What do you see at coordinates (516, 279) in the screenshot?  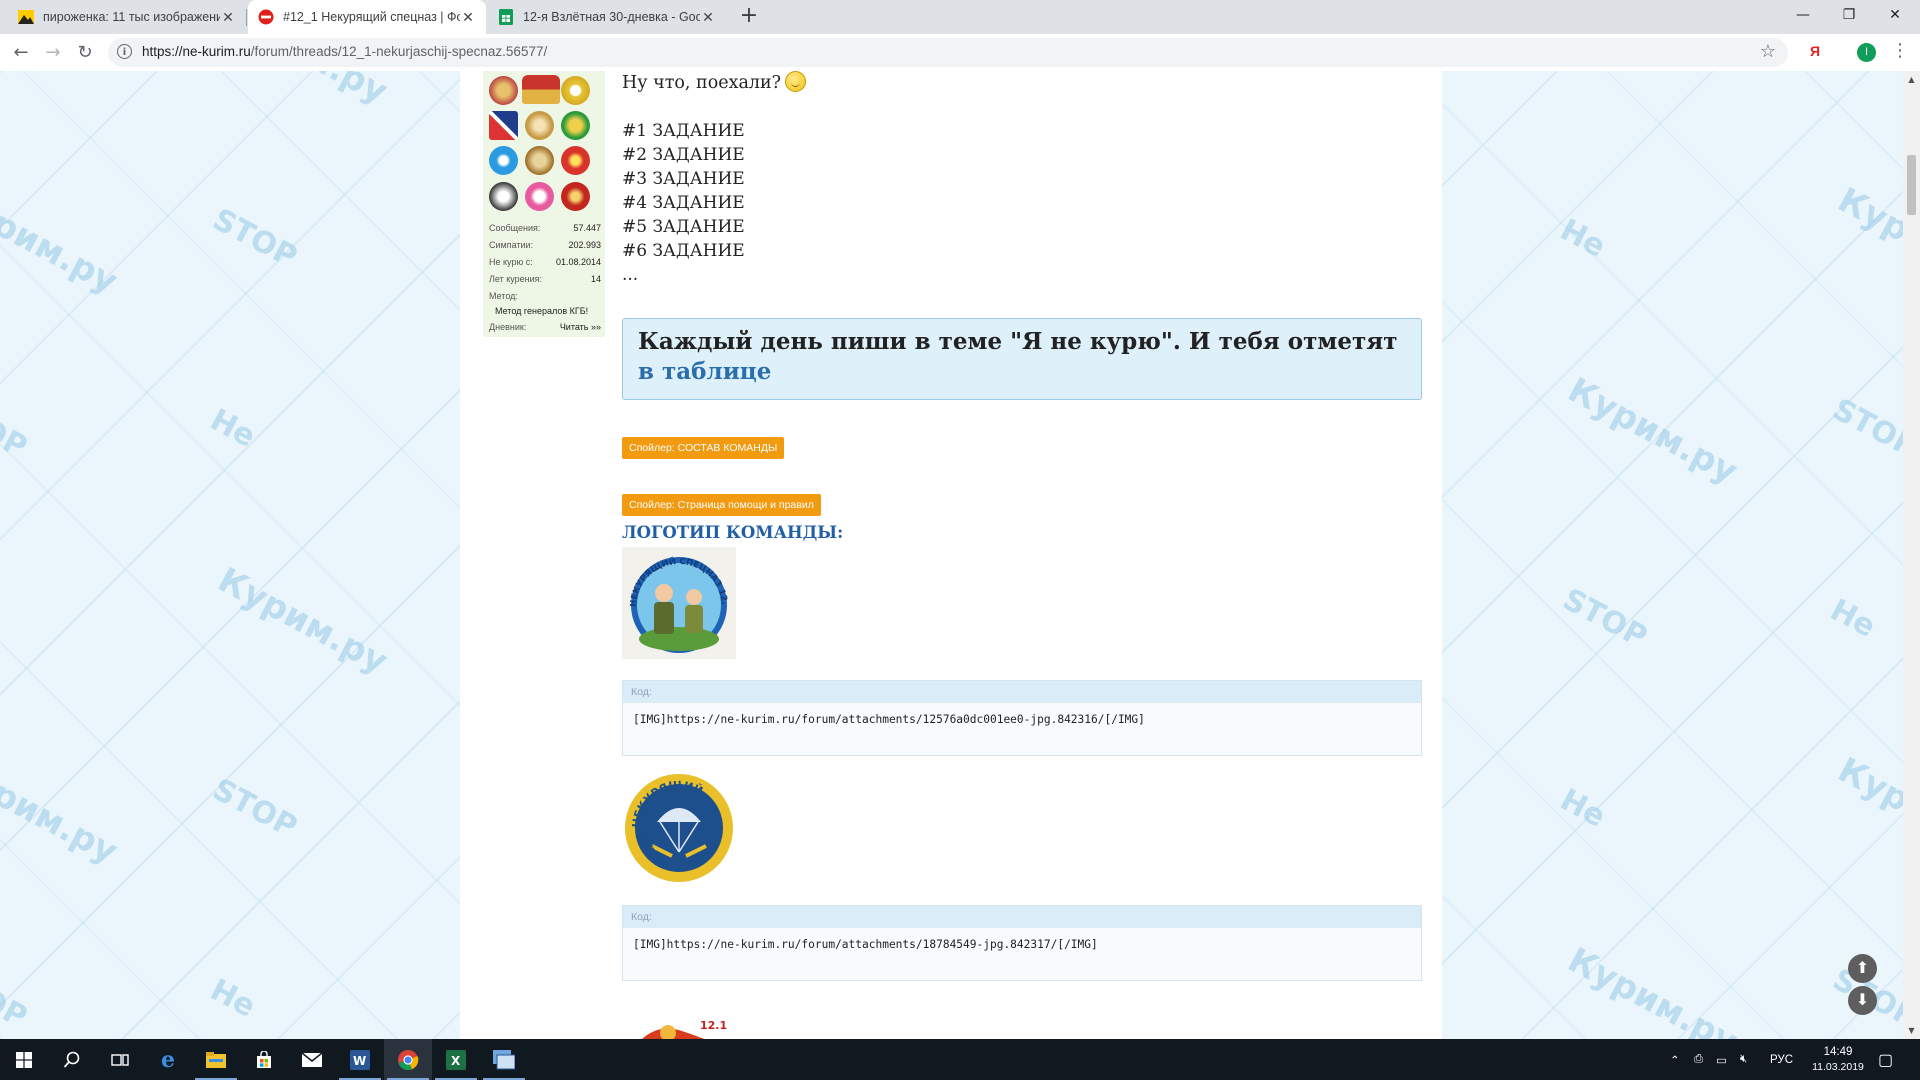 I see `stat-label: Лет курения:` at bounding box center [516, 279].